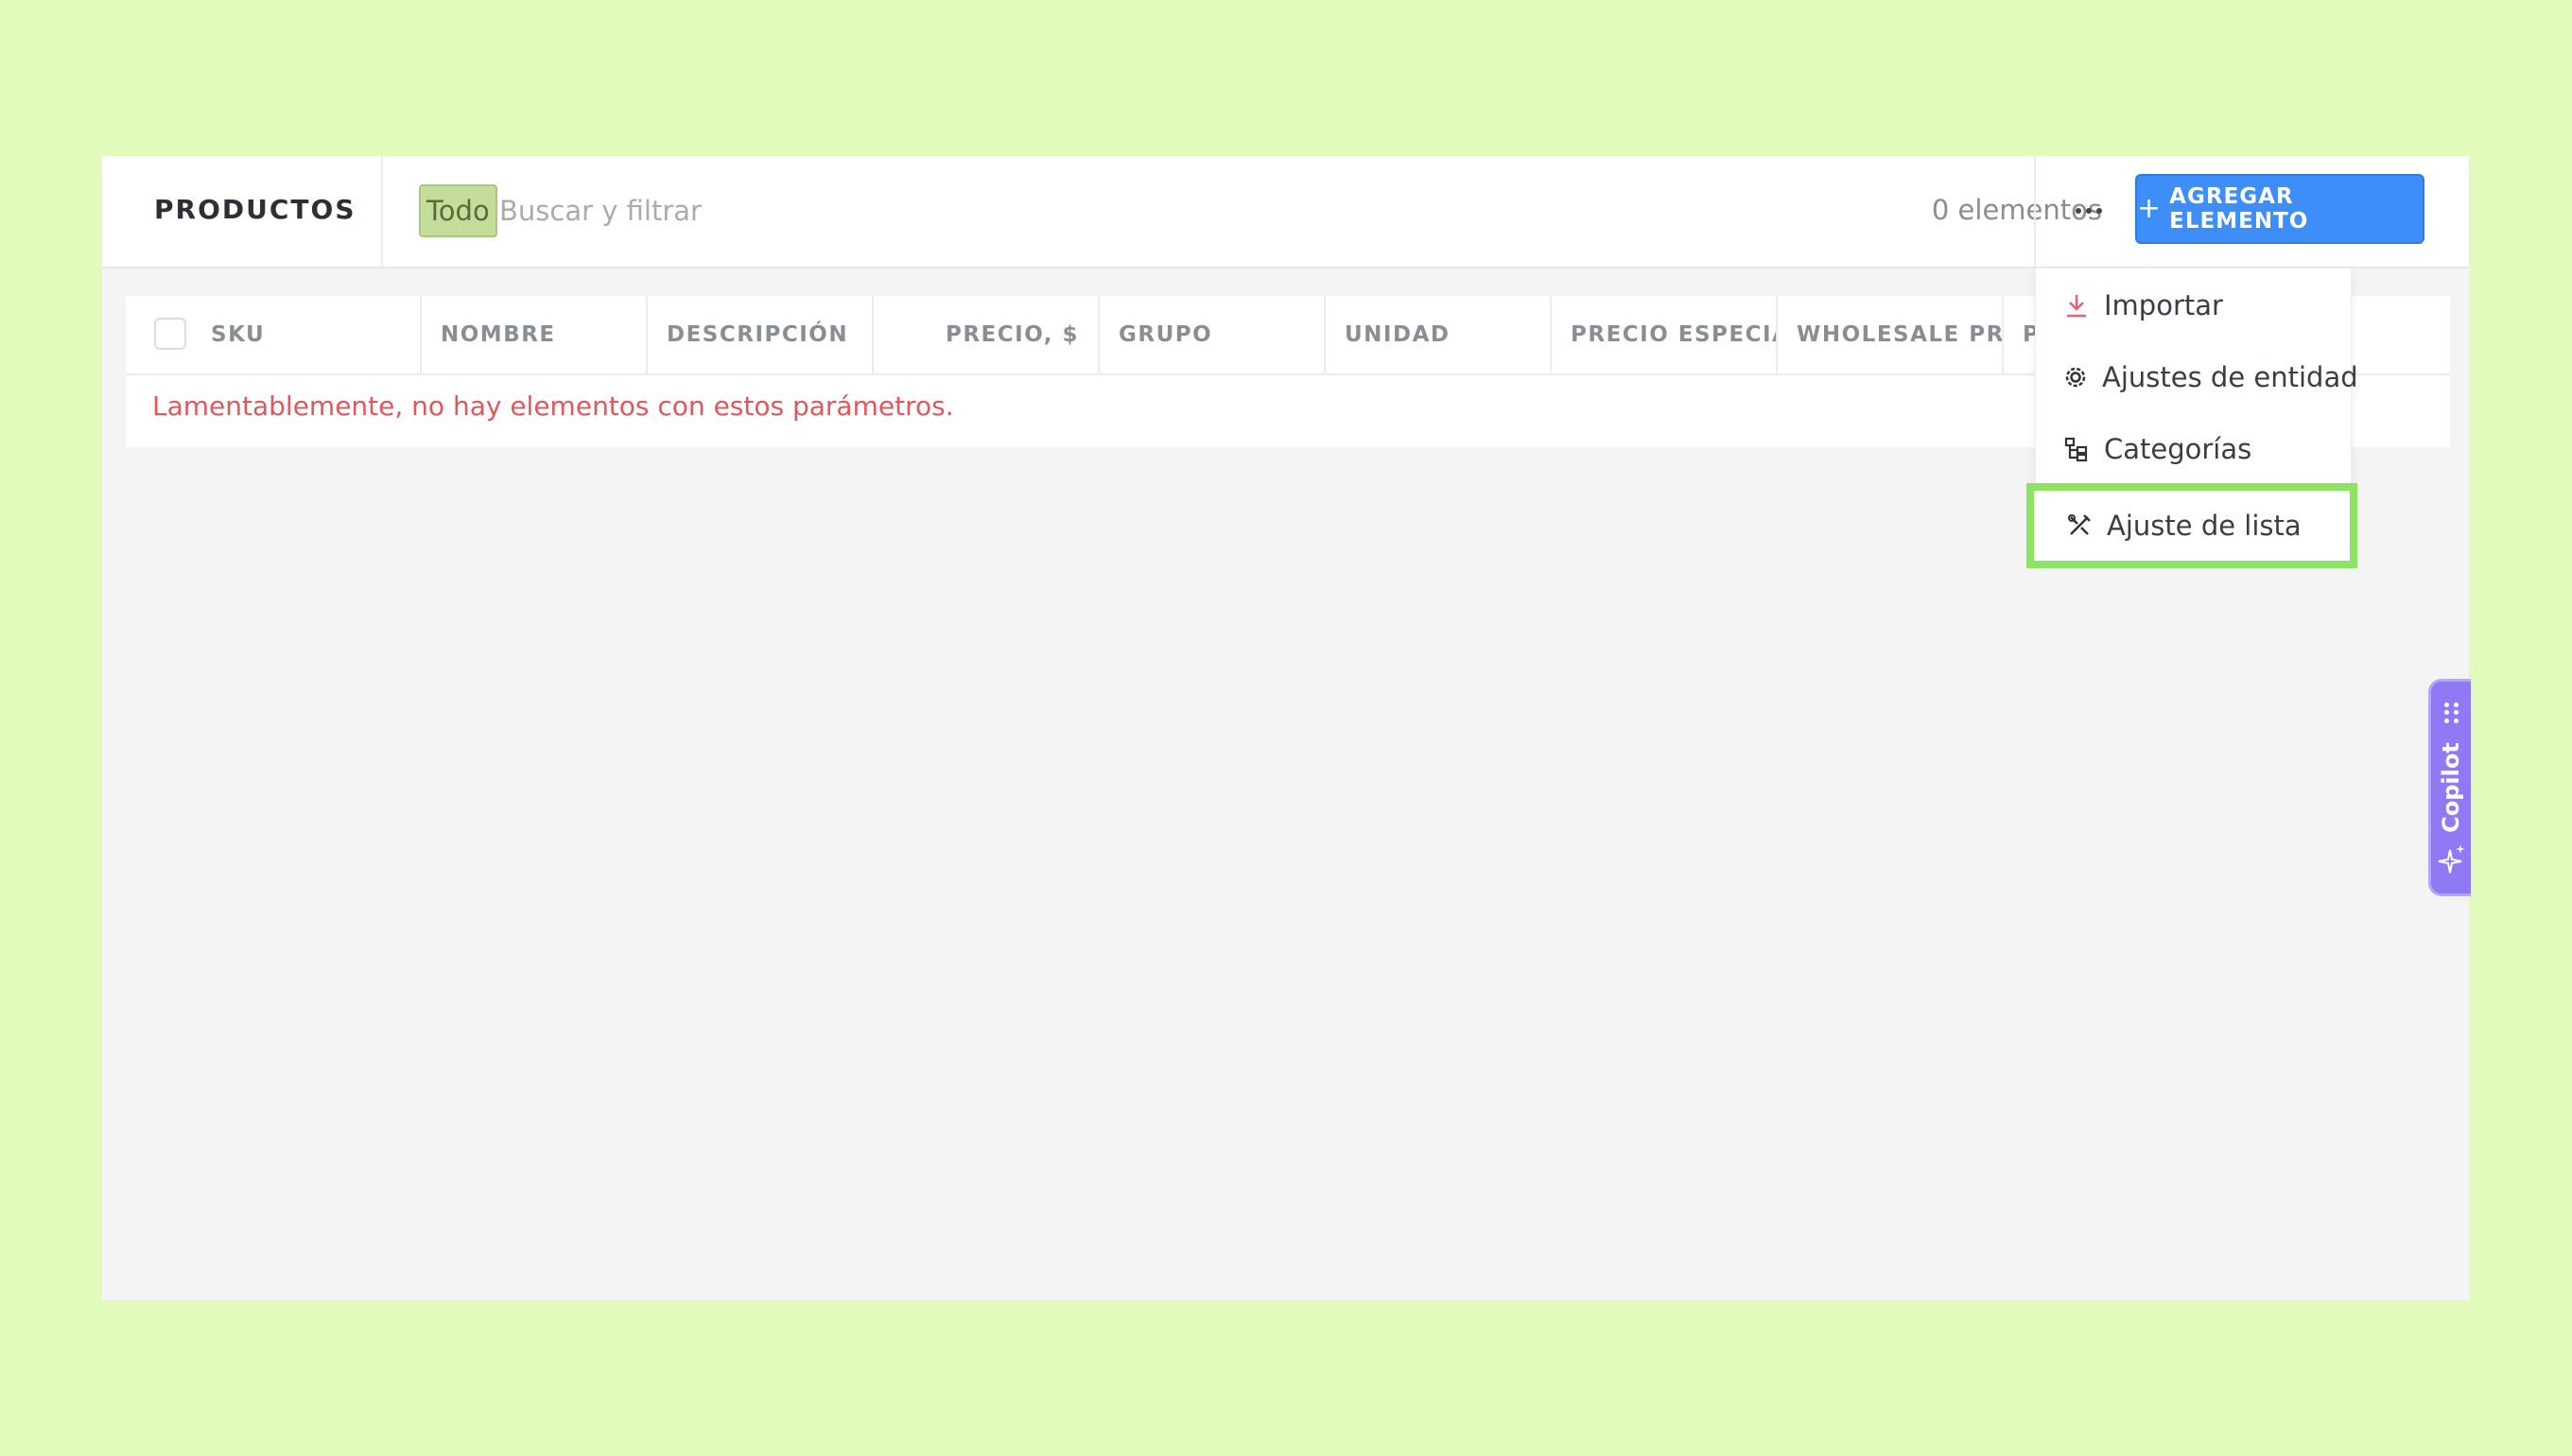 The image size is (2572, 1456). Describe the element at coordinates (924, 210) in the screenshot. I see `search-input` at that location.